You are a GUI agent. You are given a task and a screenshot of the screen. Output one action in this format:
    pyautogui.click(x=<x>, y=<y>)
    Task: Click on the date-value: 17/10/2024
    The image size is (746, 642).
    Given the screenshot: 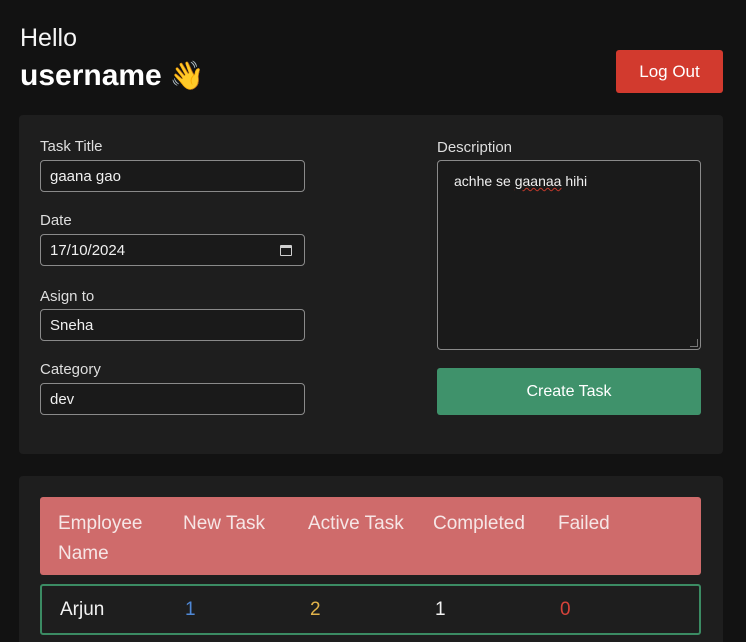 What is the action you would take?
    pyautogui.click(x=88, y=250)
    